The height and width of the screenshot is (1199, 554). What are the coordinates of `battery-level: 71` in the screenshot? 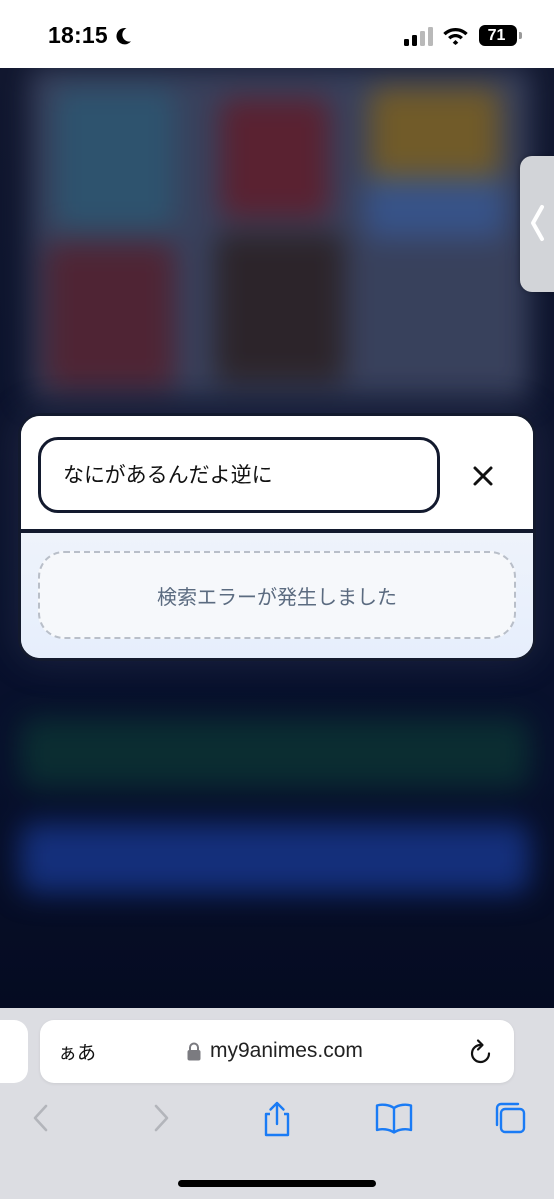 It's located at (496, 35).